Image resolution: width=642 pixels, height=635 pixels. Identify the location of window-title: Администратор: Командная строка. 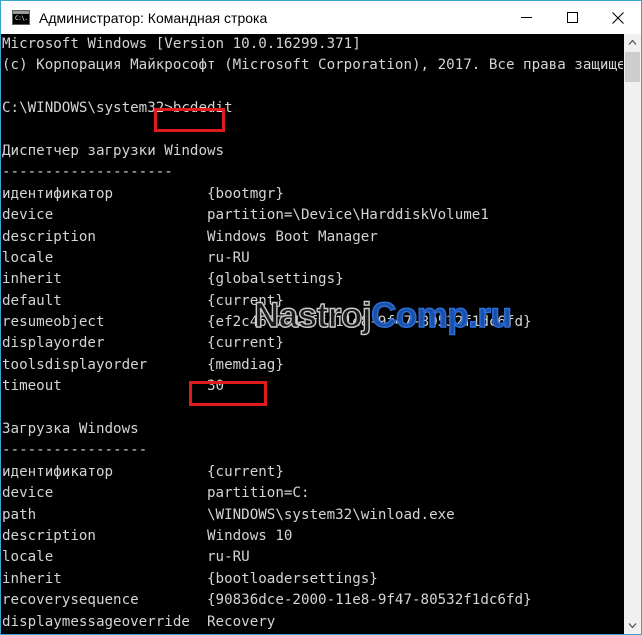
(153, 17).